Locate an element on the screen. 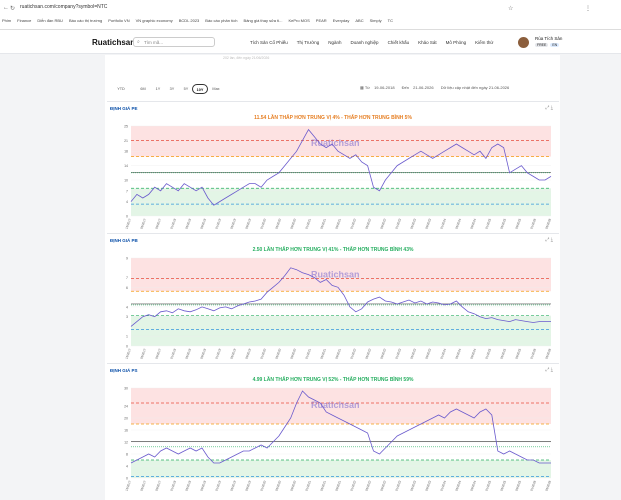 This screenshot has width=621, height=500. x-tick-label: 01/2021 is located at coordinates (308, 354).